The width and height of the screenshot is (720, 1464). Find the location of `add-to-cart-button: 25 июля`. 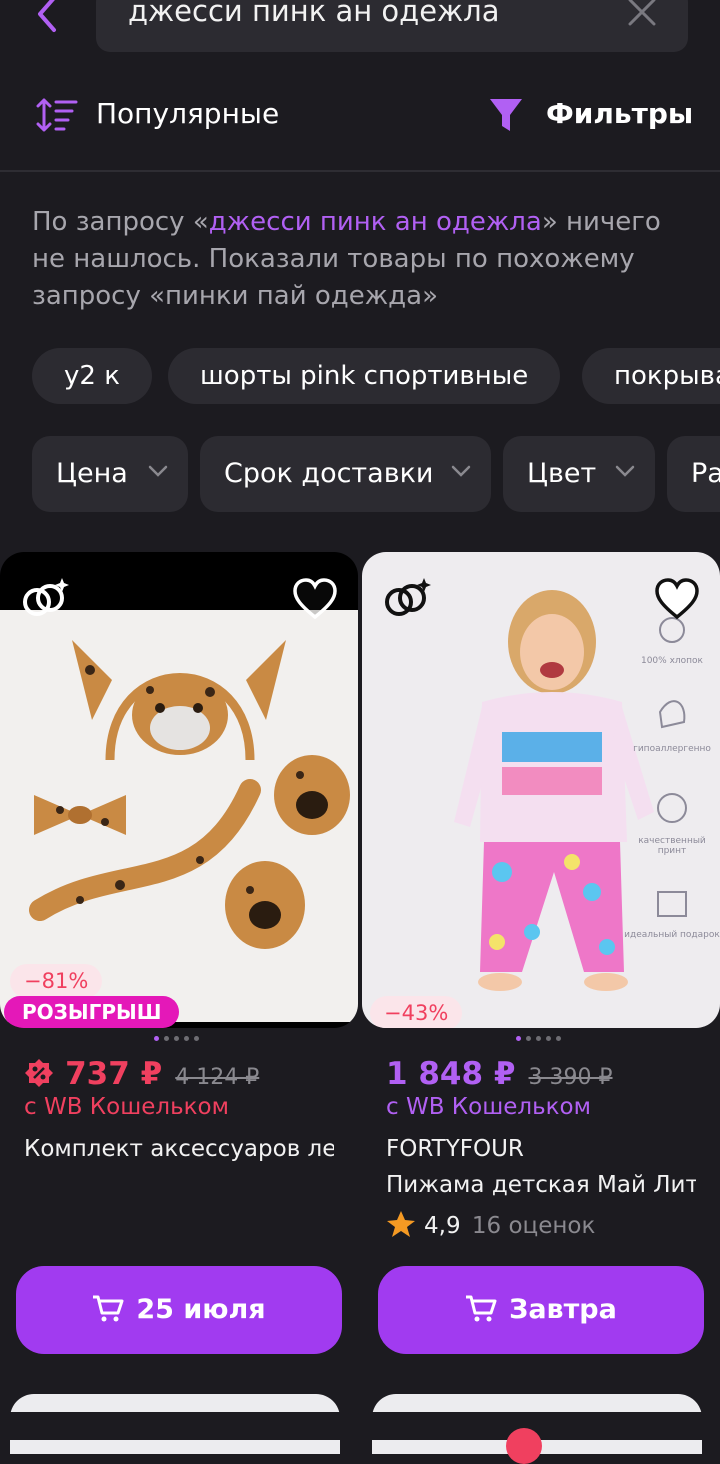

add-to-cart-button: 25 июля is located at coordinates (179, 1310).